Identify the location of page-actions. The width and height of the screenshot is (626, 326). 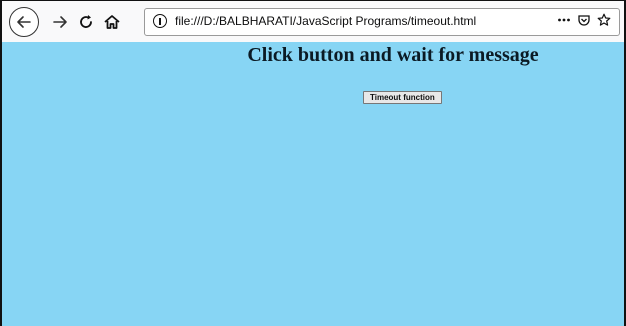
(584, 20).